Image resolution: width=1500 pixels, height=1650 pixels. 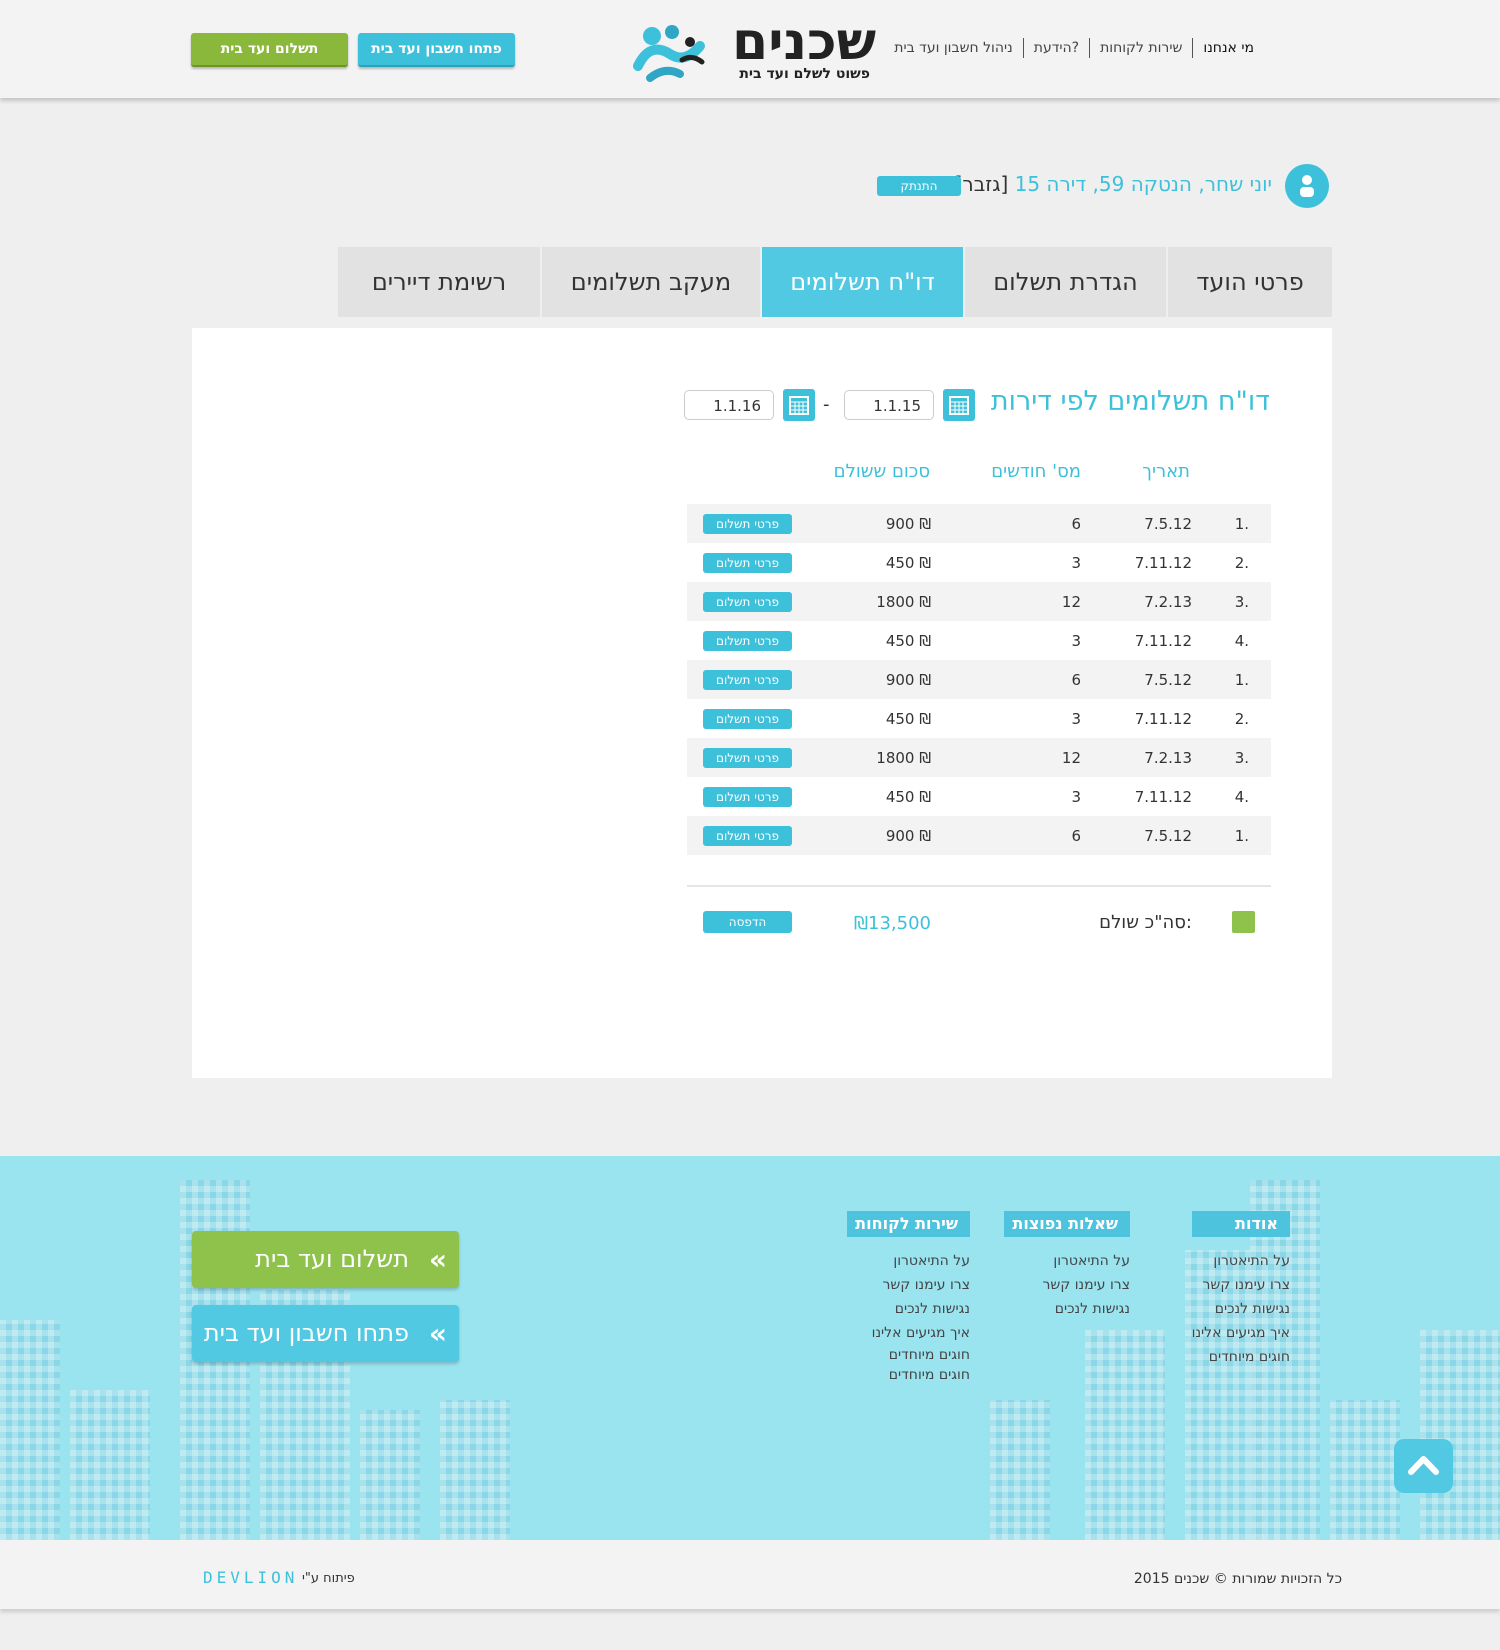 I want to click on developer-label: פיתוח ע"י, so click(x=328, y=1578).